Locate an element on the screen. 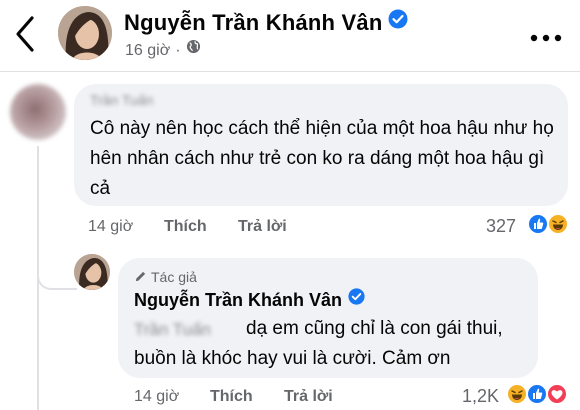 The width and height of the screenshot is (580, 410). thread-connector is located at coordinates (57, 270).